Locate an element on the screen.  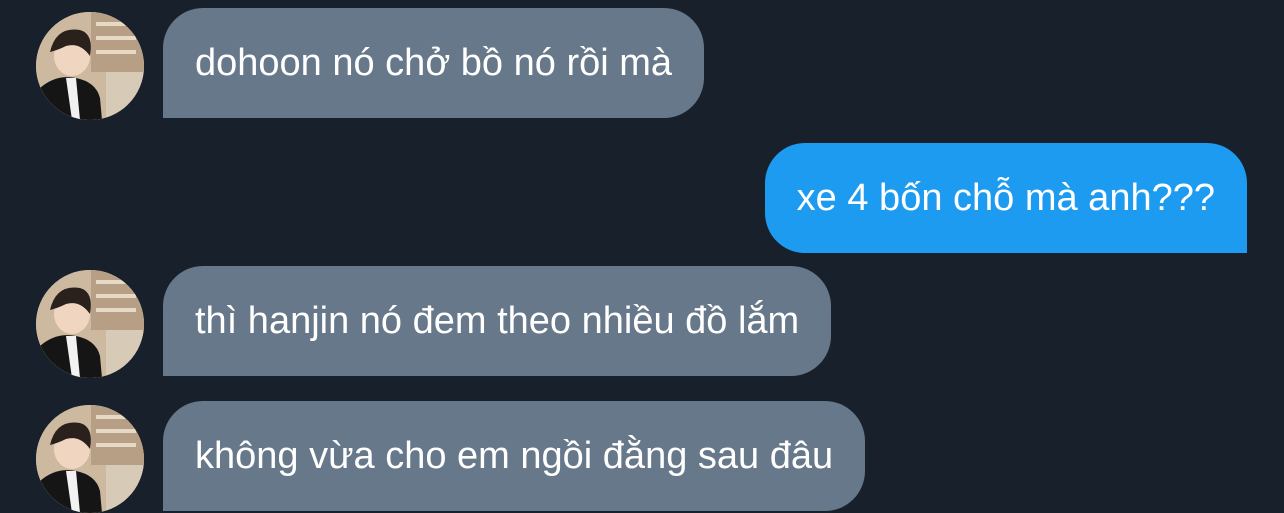
message-text: thì hanjin nó đem theo nhiều đồ lắm is located at coordinates (497, 320).